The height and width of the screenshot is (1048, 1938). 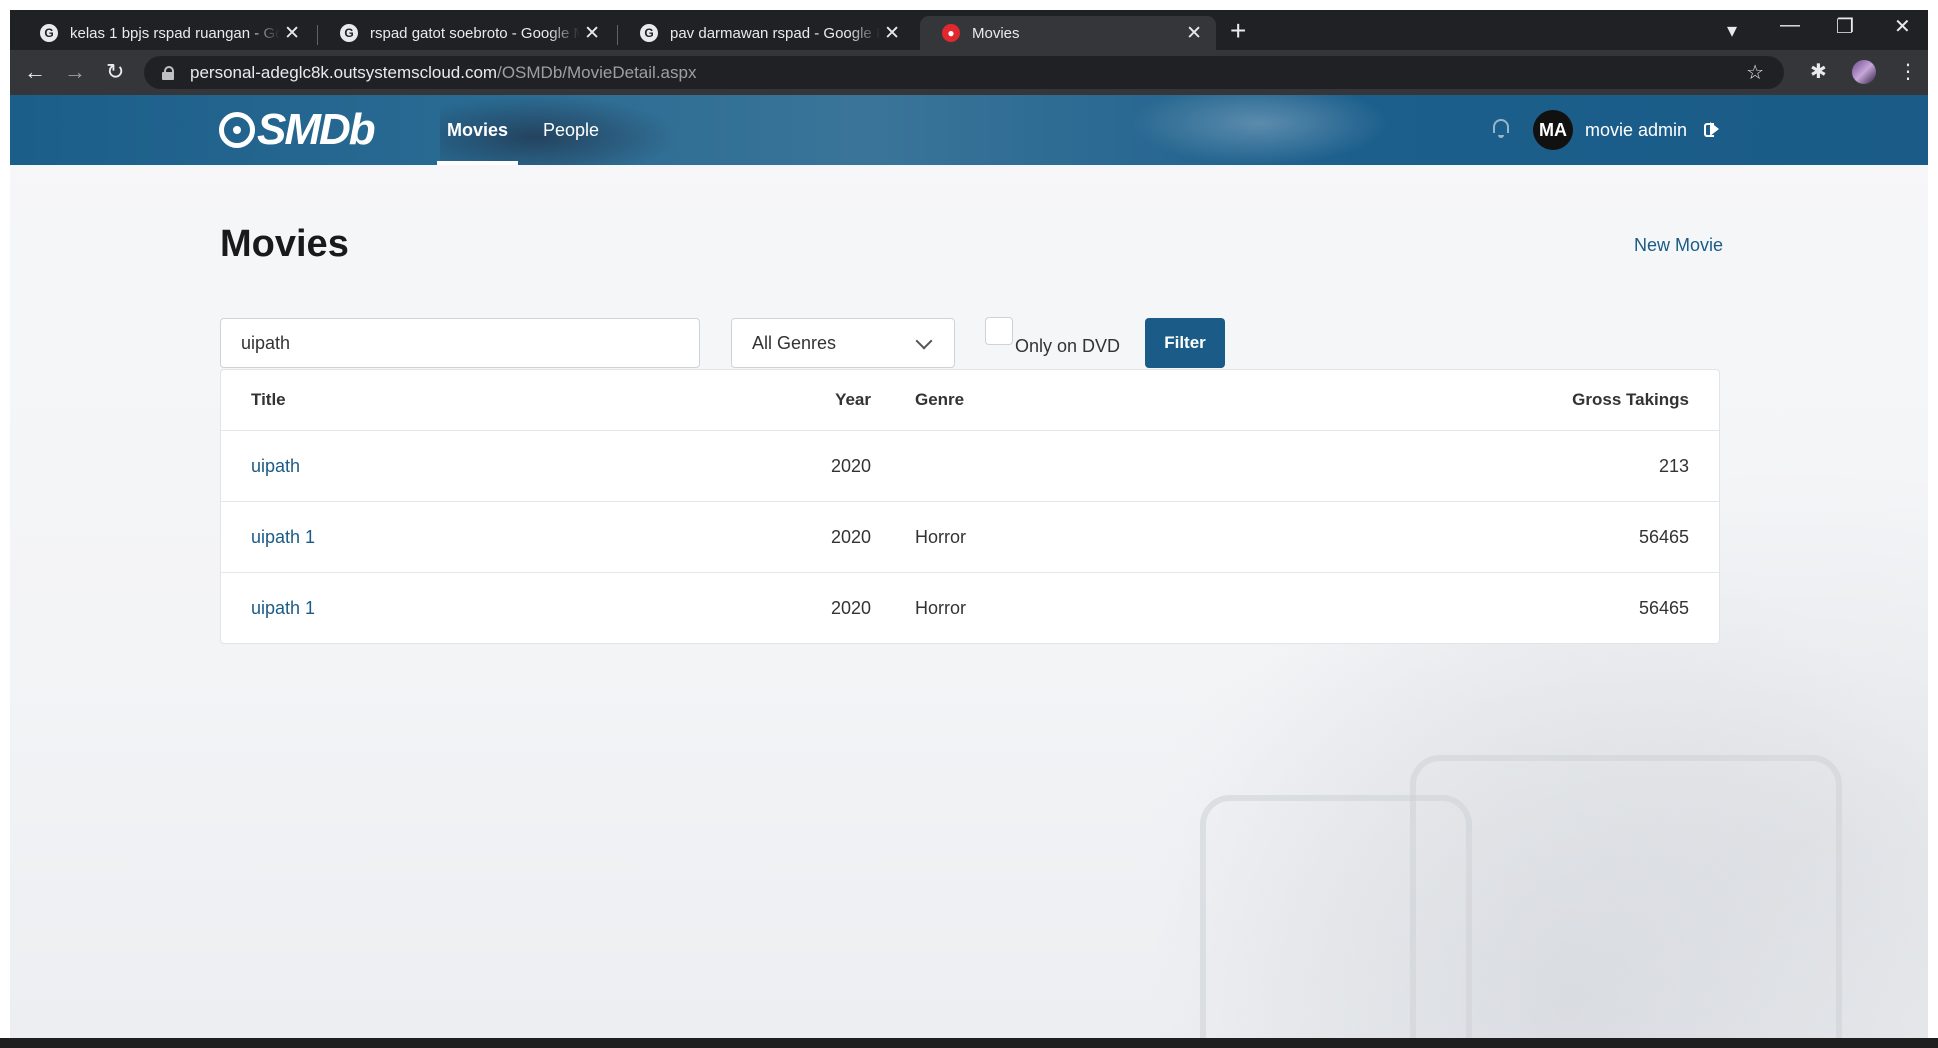 What do you see at coordinates (1260, 130) in the screenshot?
I see `header-art` at bounding box center [1260, 130].